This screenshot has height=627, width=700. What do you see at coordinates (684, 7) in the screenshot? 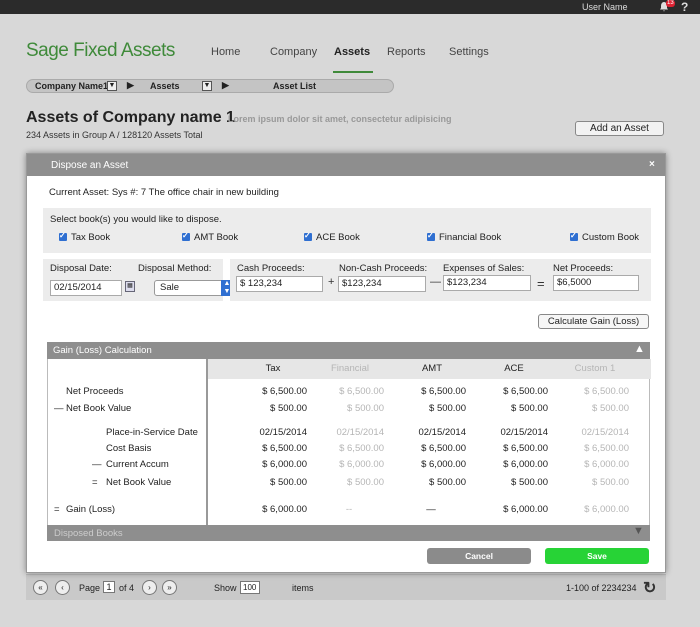
I see `help-icon: ?` at bounding box center [684, 7].